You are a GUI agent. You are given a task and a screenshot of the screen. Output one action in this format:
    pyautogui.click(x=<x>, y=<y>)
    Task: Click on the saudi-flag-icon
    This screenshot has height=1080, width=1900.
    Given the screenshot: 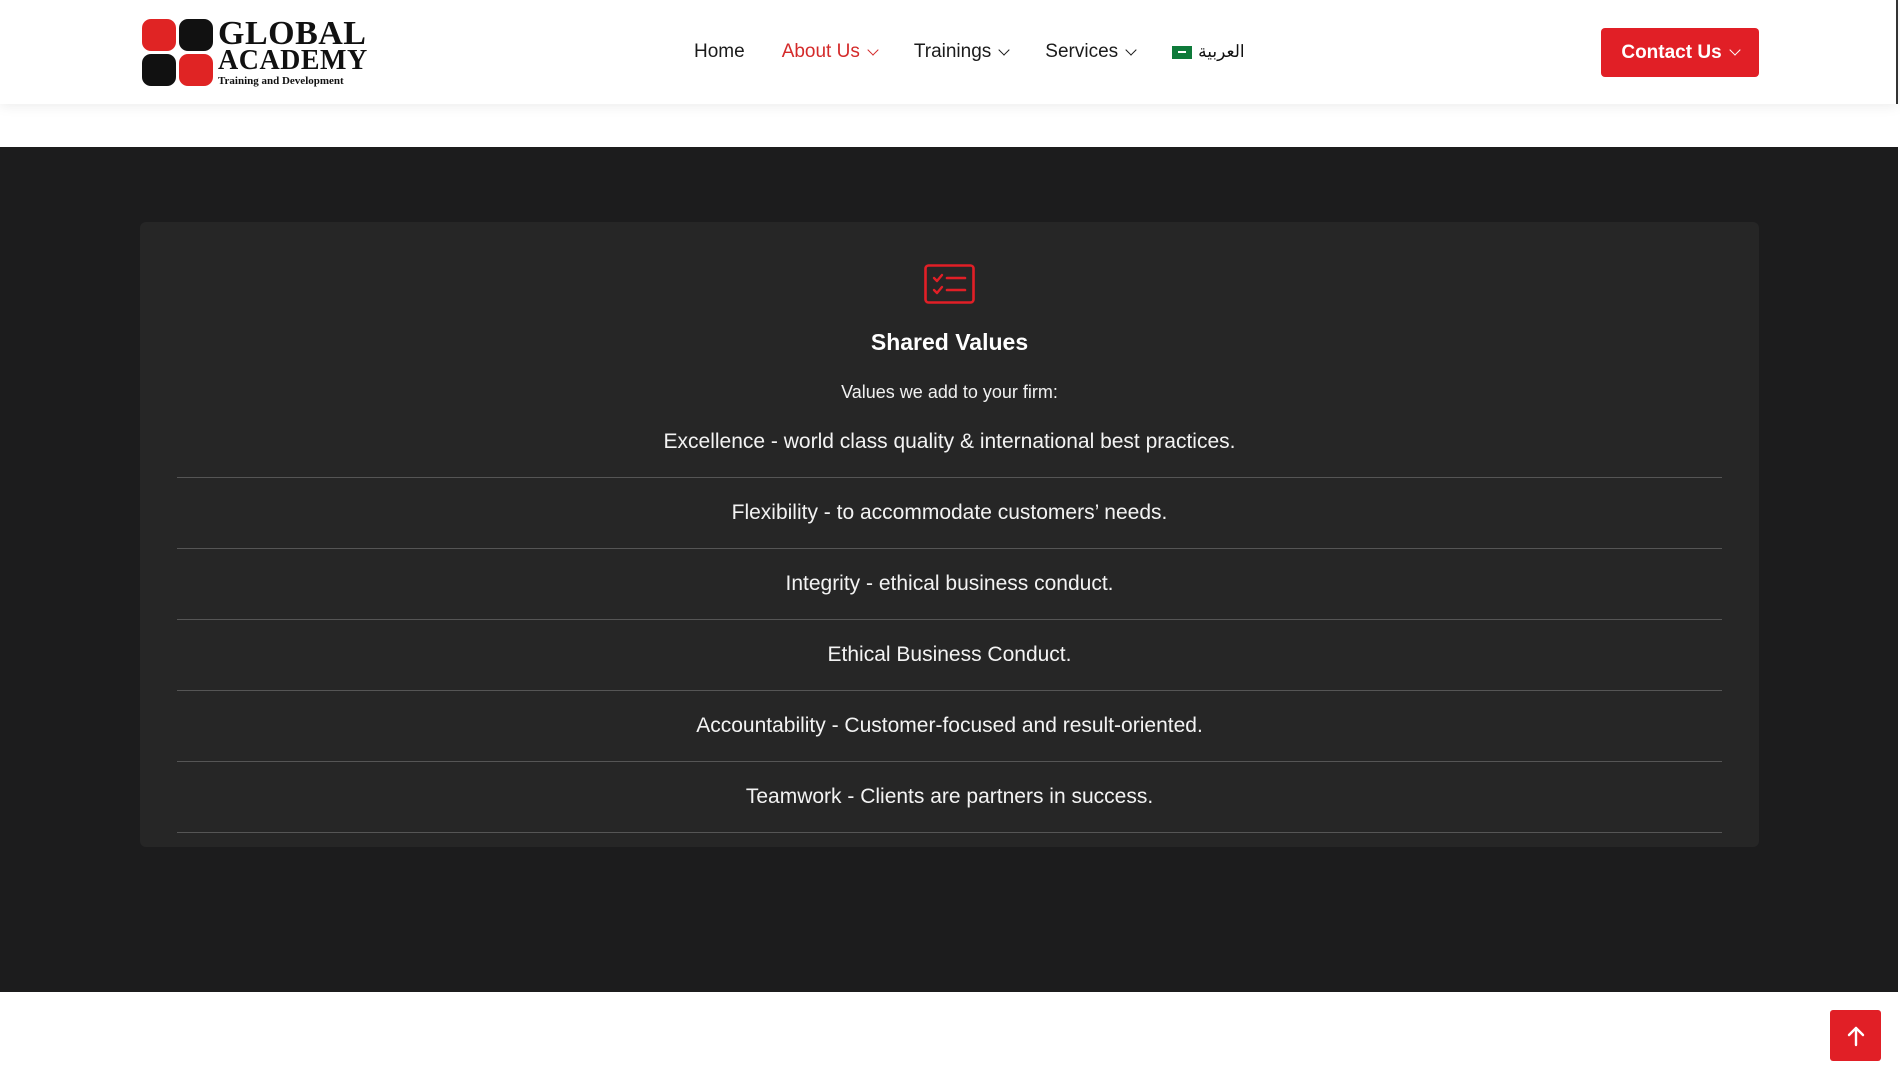 What is the action you would take?
    pyautogui.click(x=1182, y=52)
    